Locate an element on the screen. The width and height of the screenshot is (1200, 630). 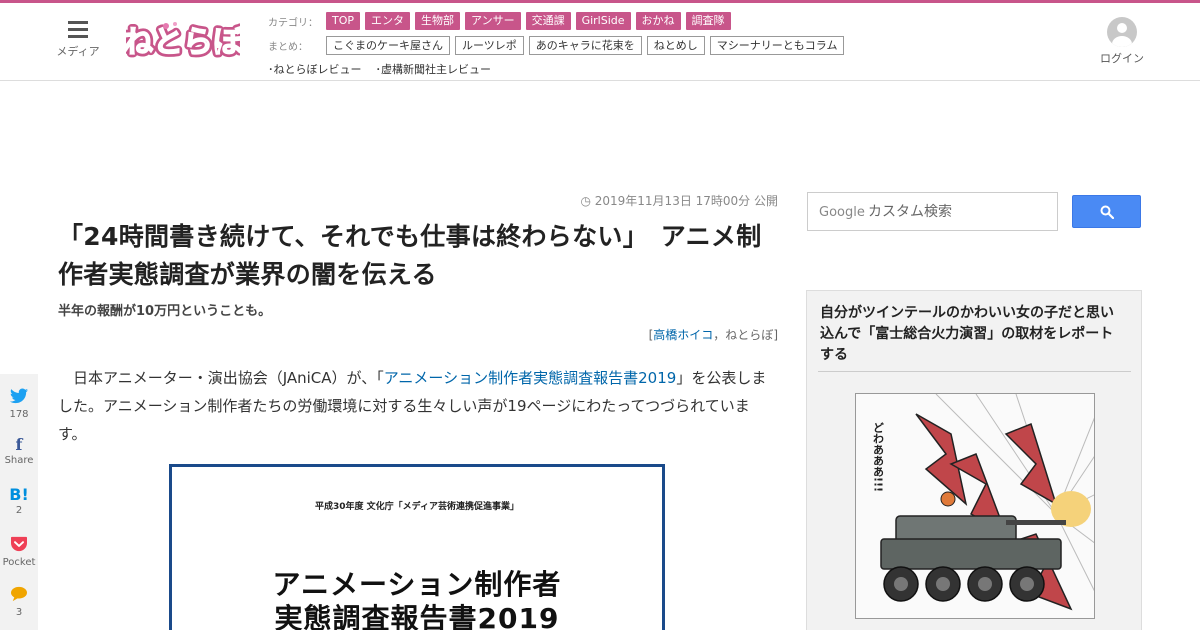
pocket-label: Pocket is located at coordinates (19, 562).